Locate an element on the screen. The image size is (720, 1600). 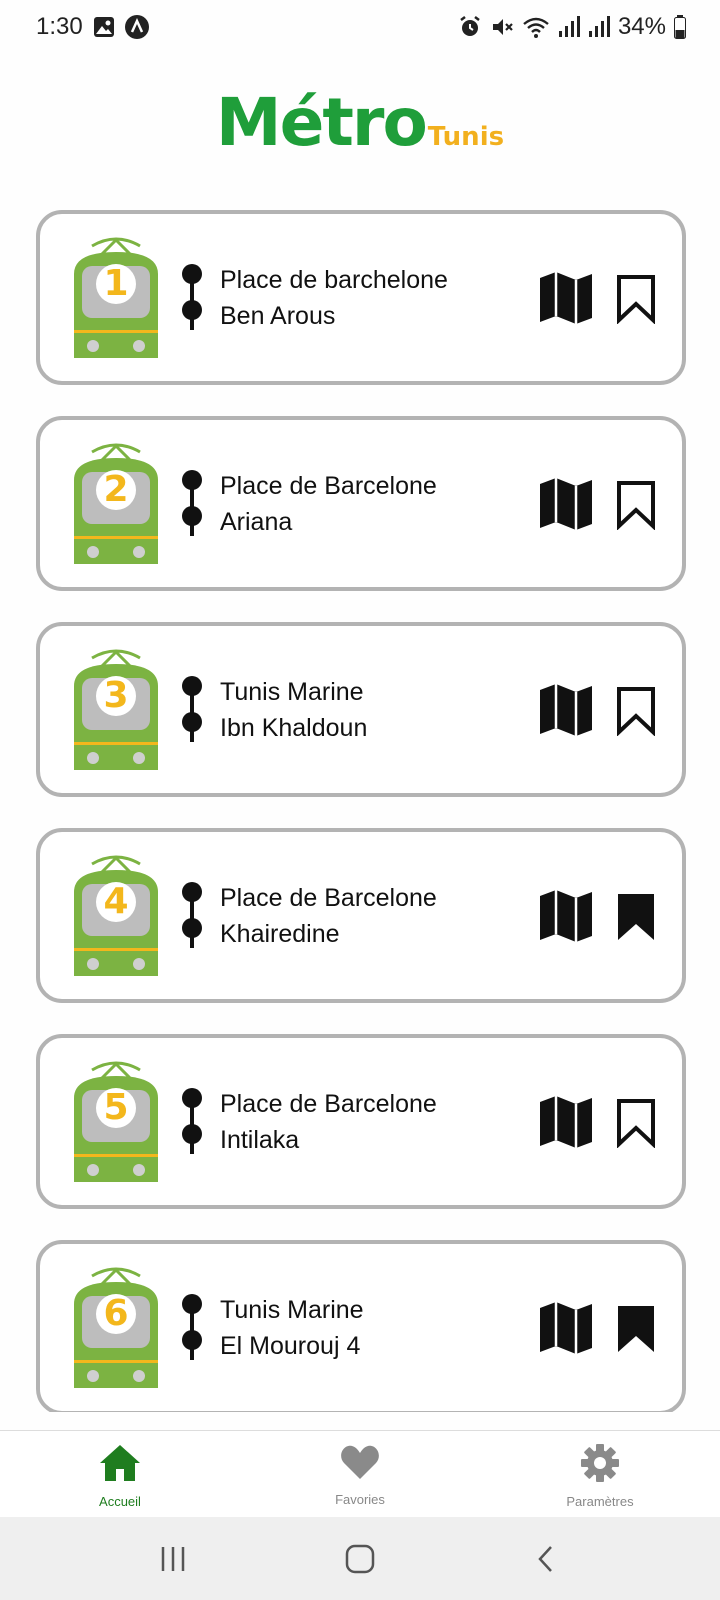
status-right: 34% is located at coordinates (572, 27).